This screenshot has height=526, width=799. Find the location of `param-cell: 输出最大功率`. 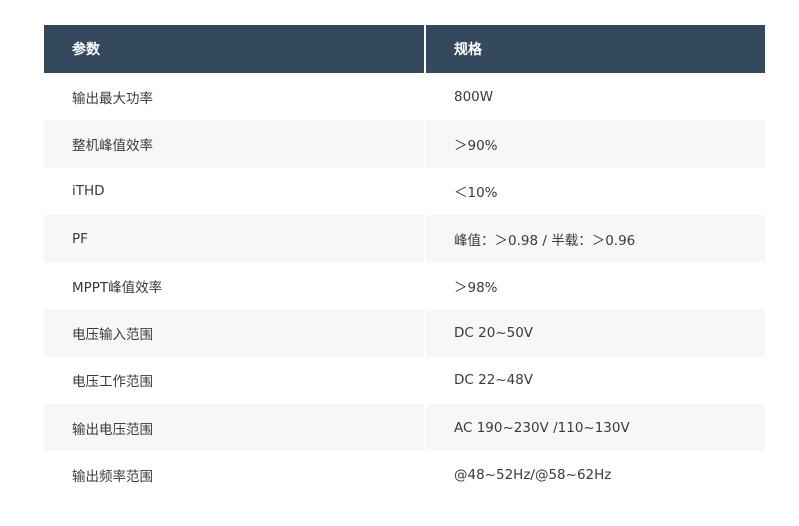

param-cell: 输出最大功率 is located at coordinates (235, 97).